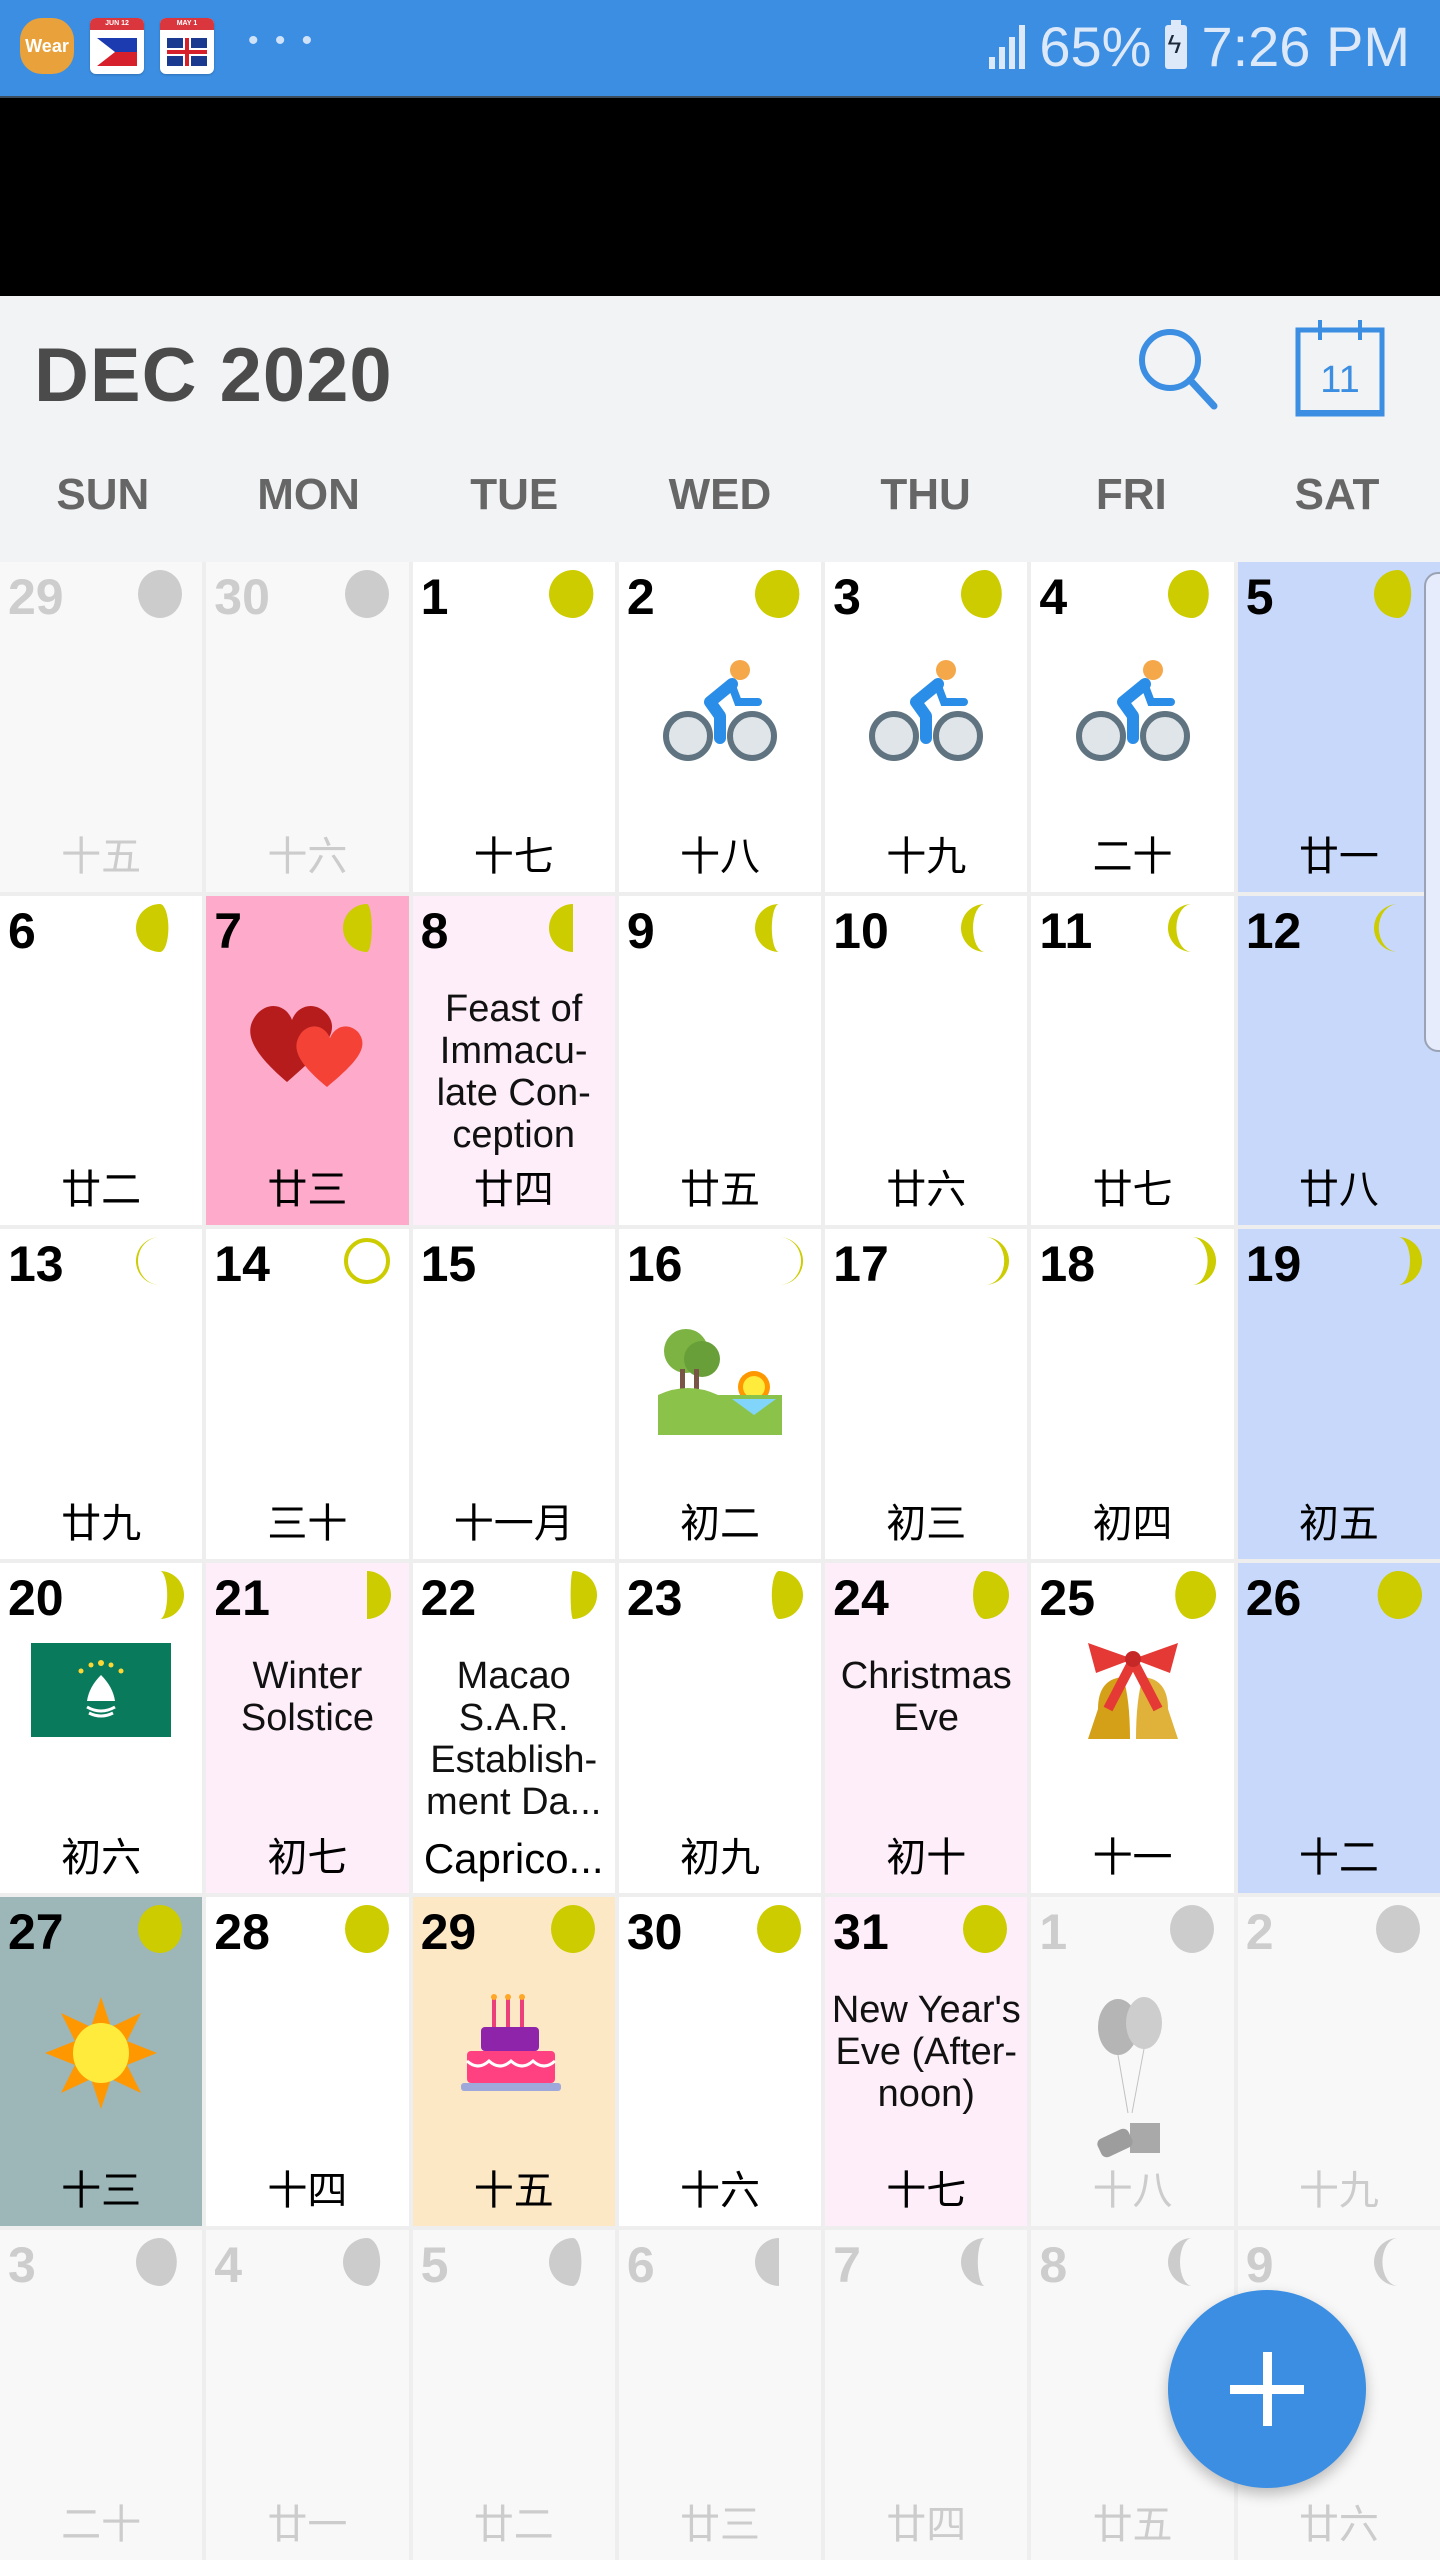  I want to click on day-cell: 24 Christmas Eve 初十, so click(926, 1727).